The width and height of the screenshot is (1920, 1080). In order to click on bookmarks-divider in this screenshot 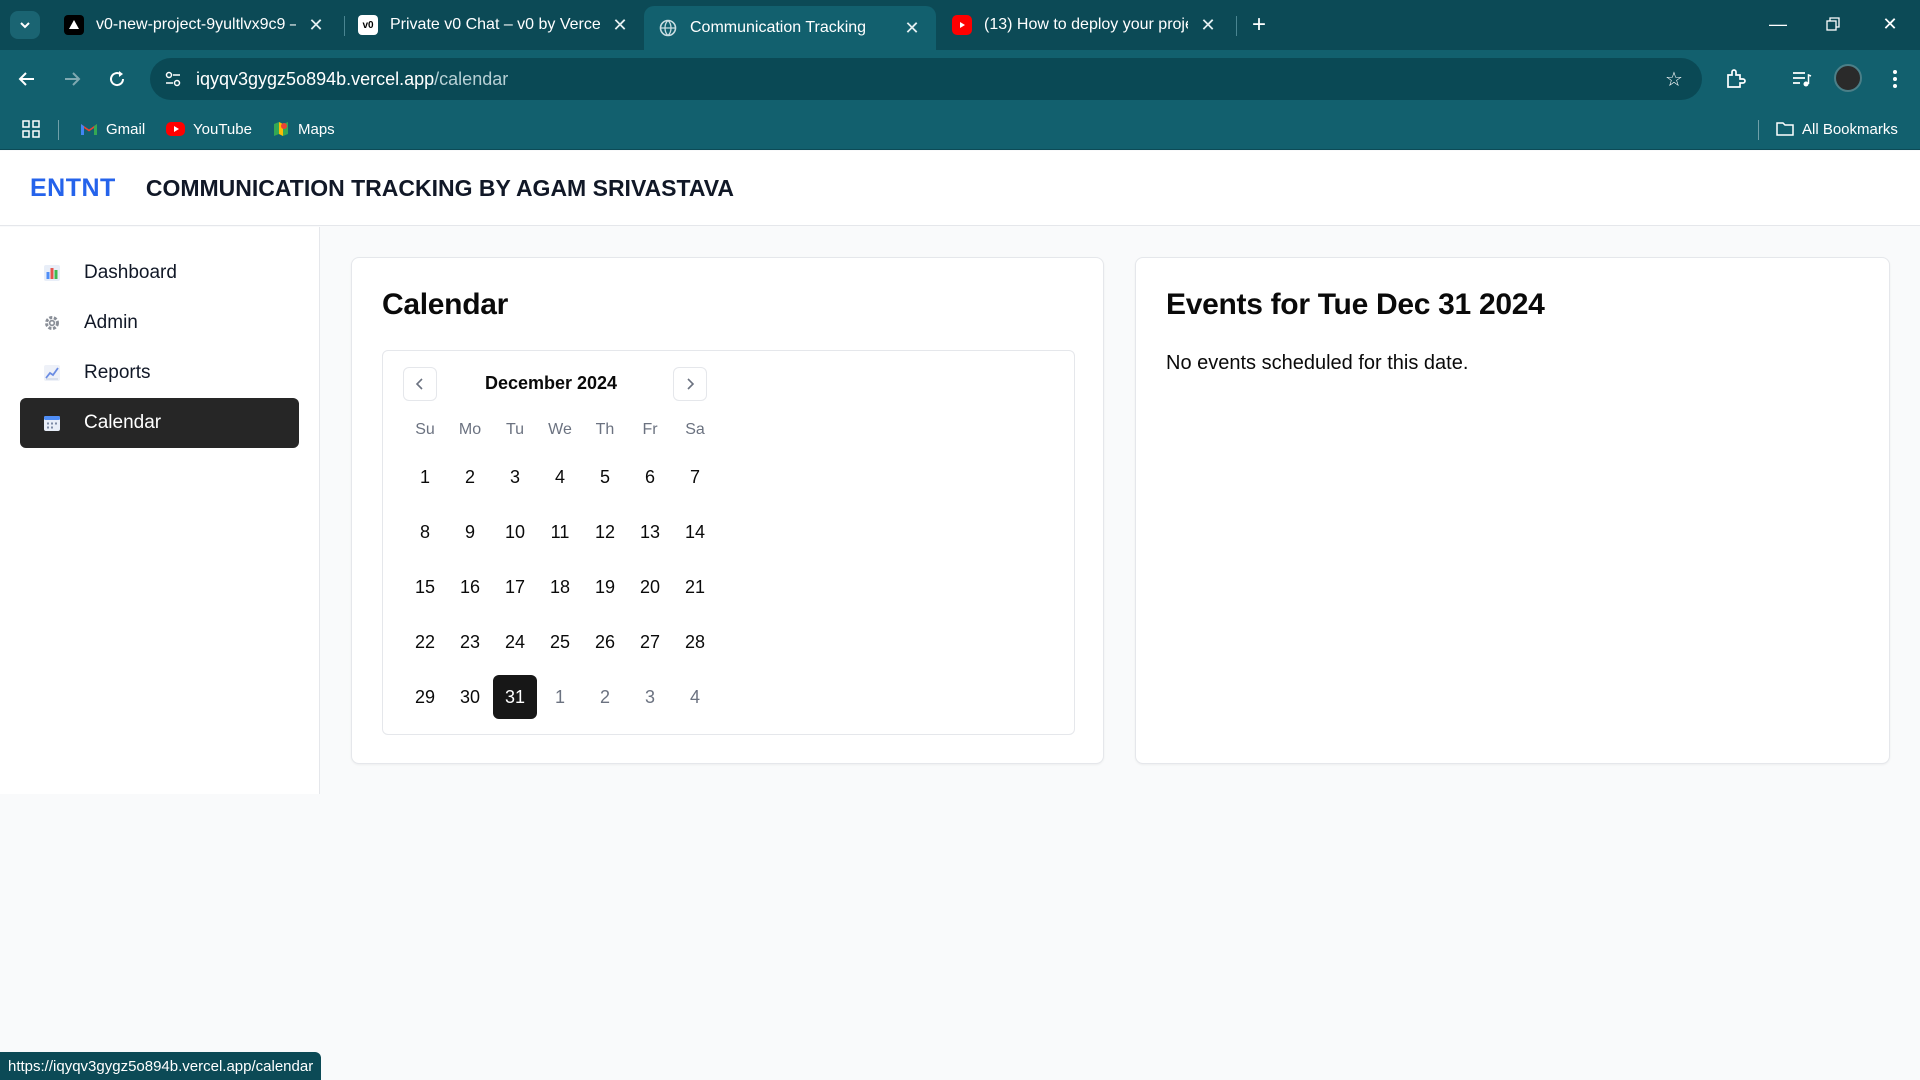, I will do `click(58, 130)`.